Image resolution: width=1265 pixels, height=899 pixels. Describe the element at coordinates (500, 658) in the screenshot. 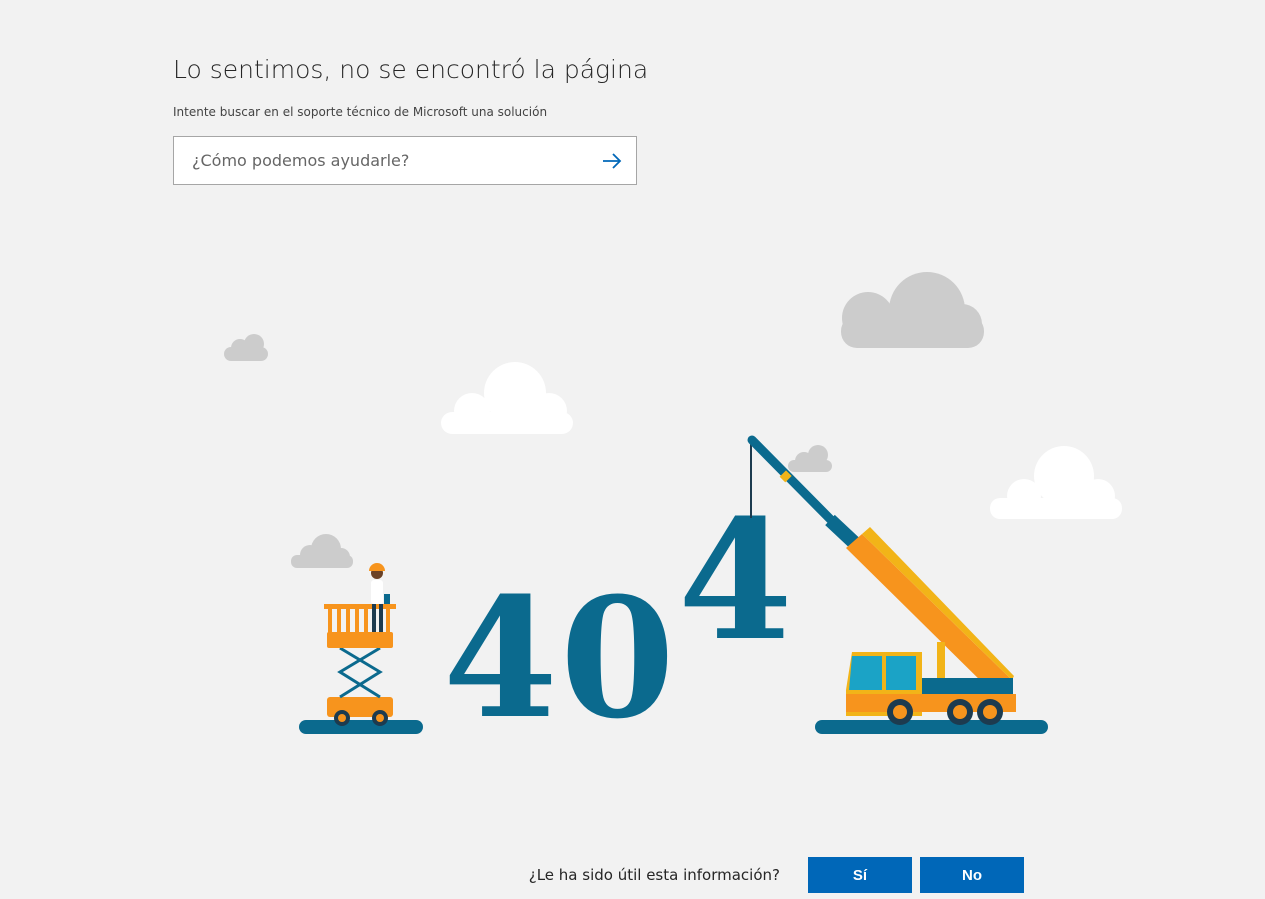

I see `digit-4-left: 4` at that location.